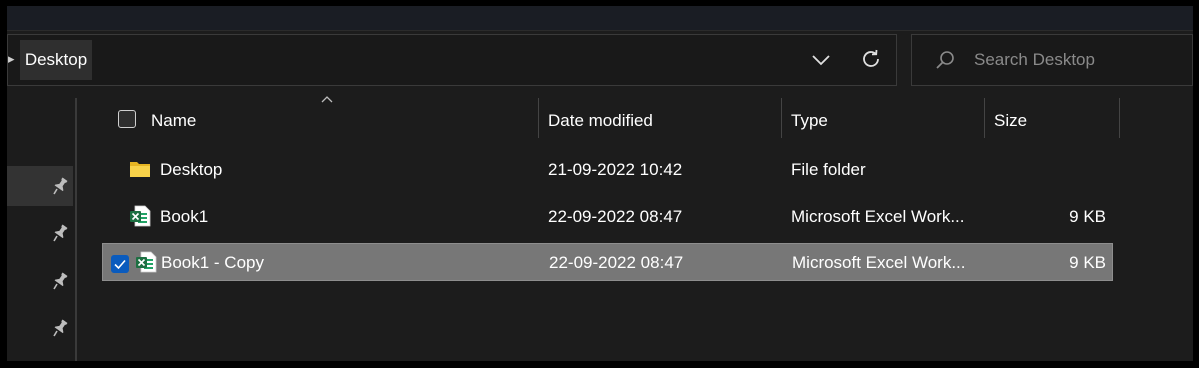 Image resolution: width=1199 pixels, height=368 pixels. What do you see at coordinates (76, 229) in the screenshot?
I see `navigation-pane-divider` at bounding box center [76, 229].